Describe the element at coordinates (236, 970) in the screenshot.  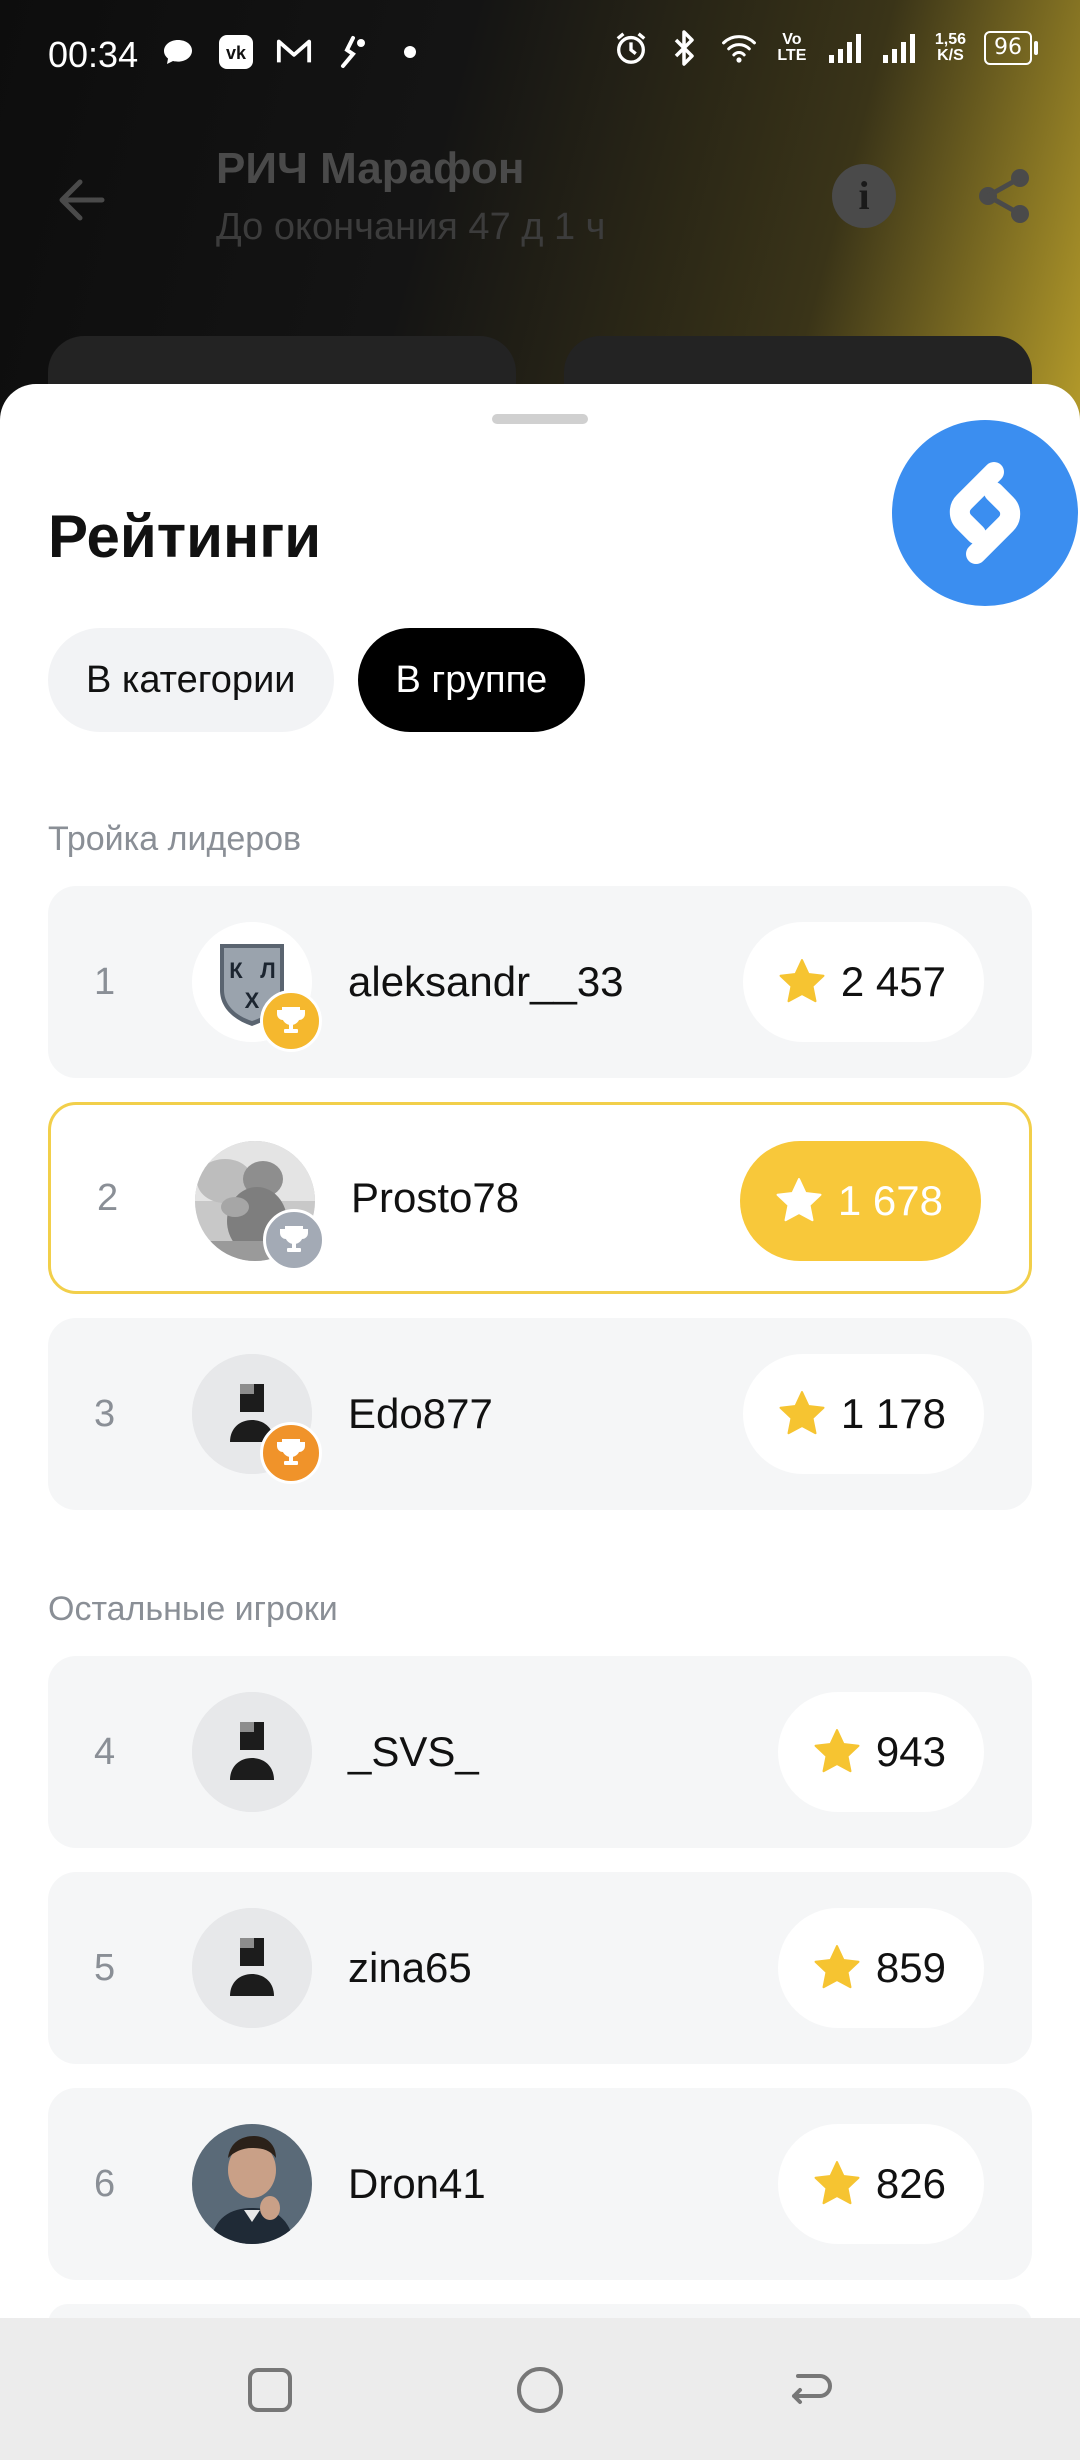
I see `svg-text: К` at that location.